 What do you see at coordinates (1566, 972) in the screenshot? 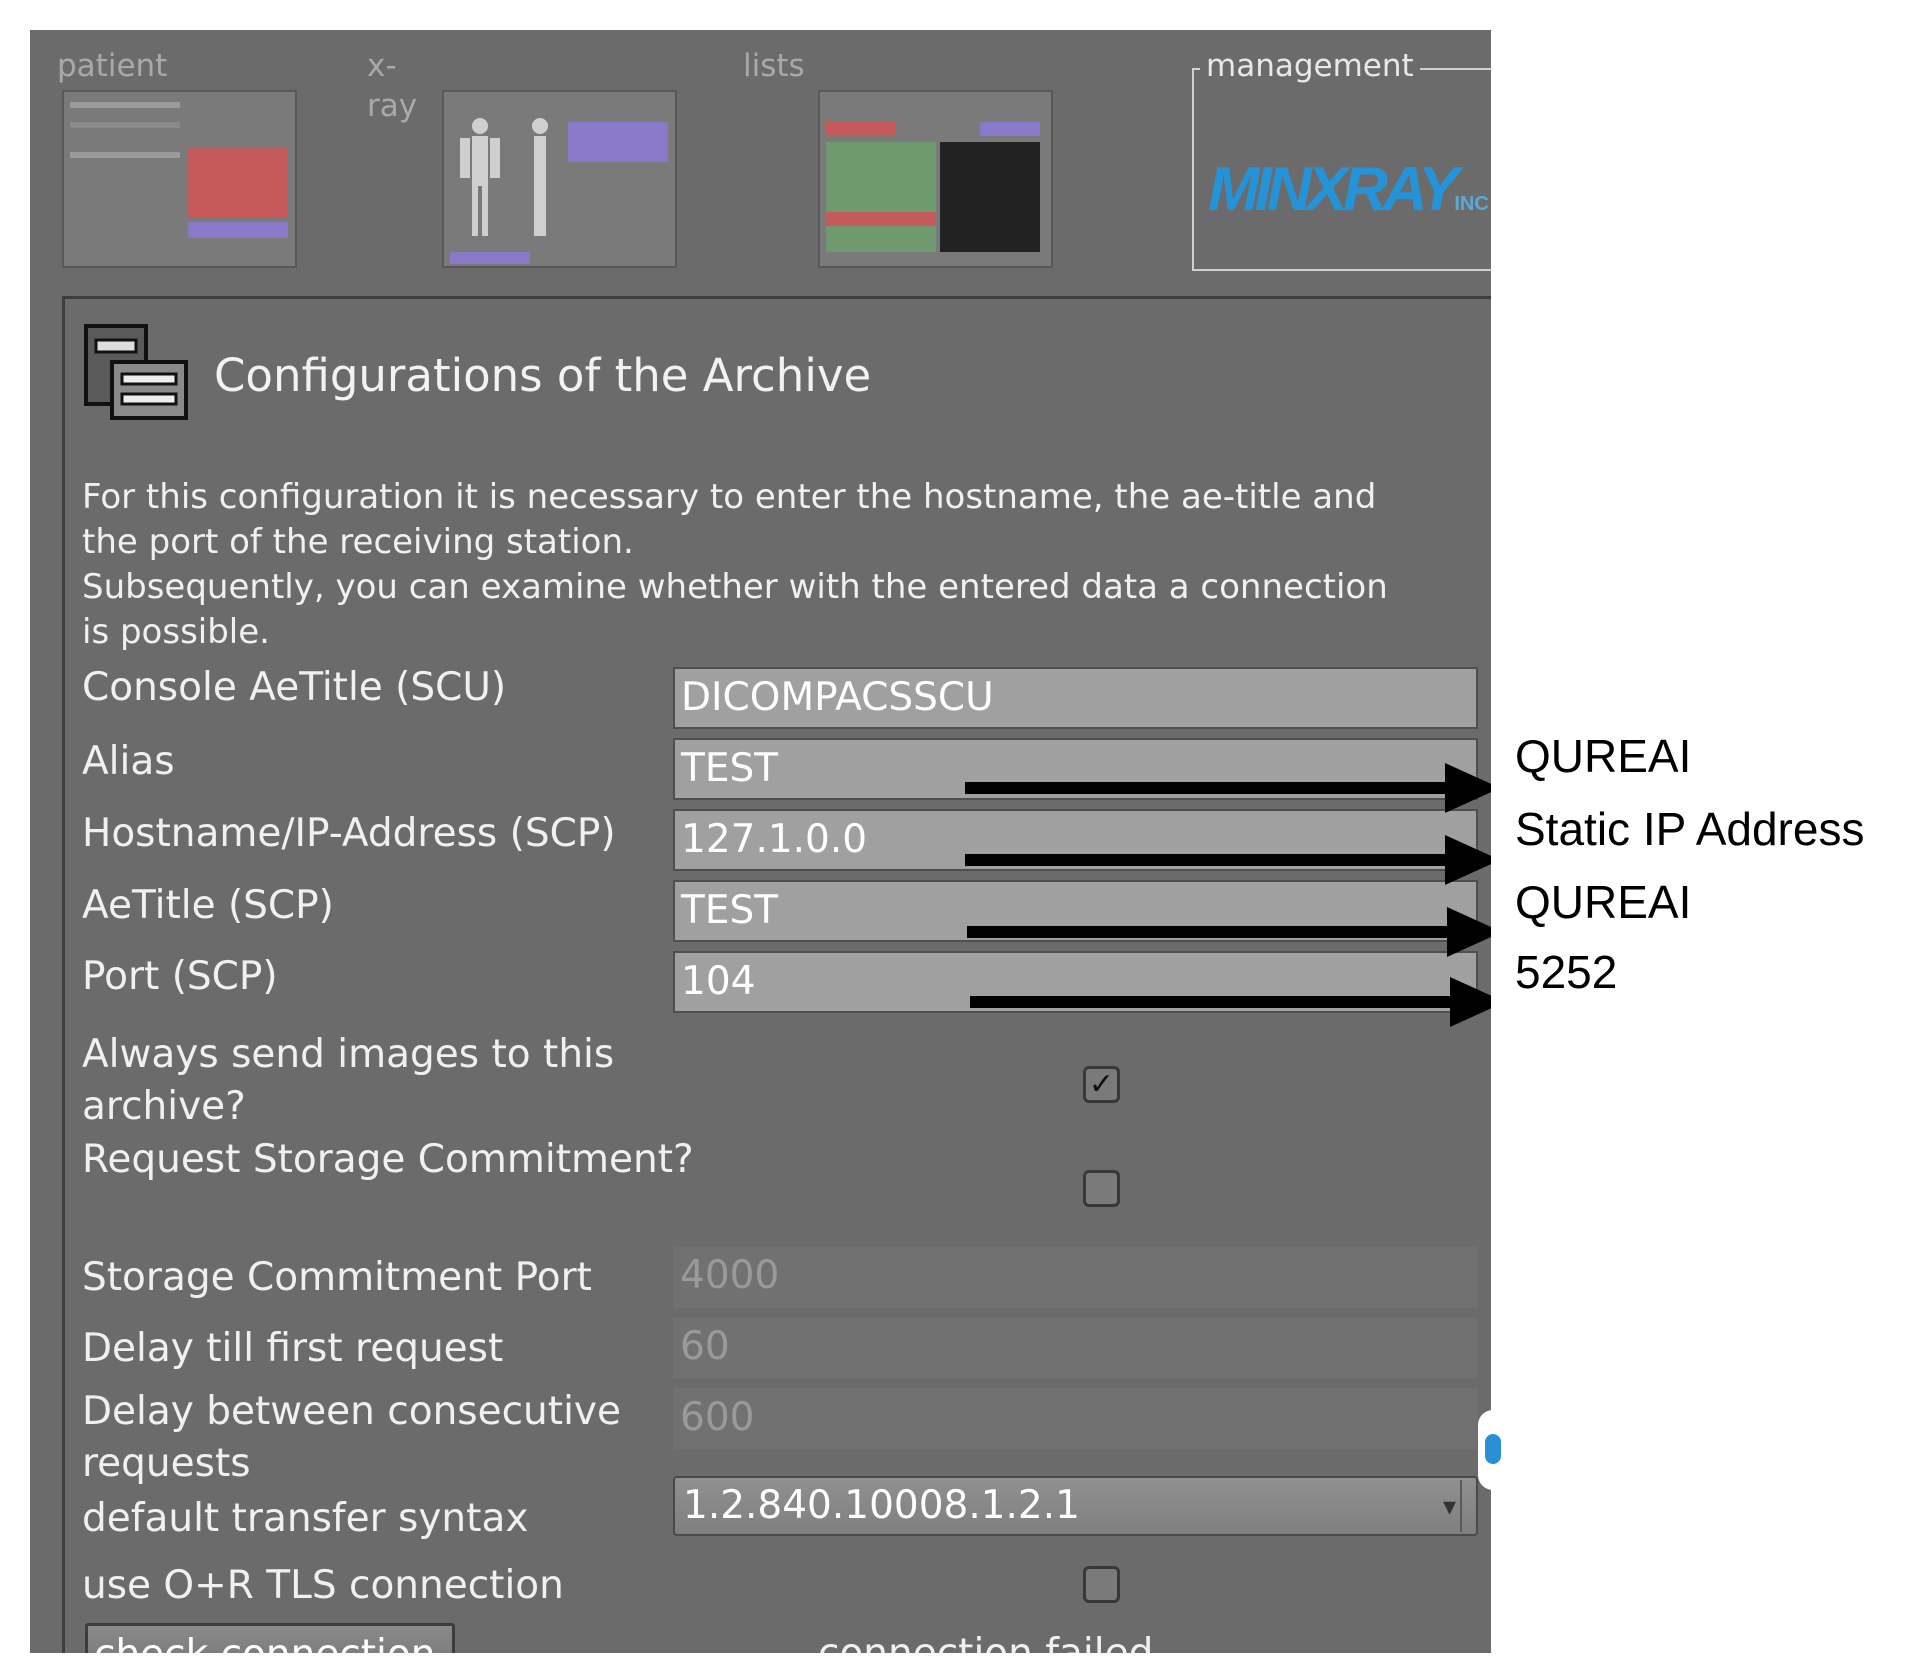
I see `annotation-port: 5252` at bounding box center [1566, 972].